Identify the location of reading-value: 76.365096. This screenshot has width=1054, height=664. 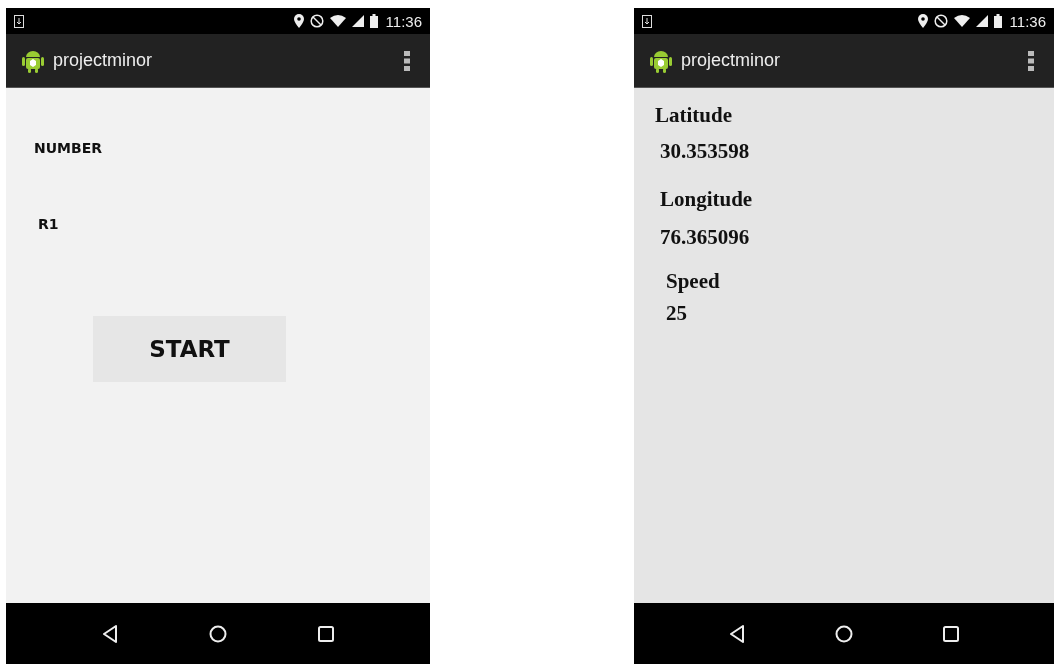
(705, 237).